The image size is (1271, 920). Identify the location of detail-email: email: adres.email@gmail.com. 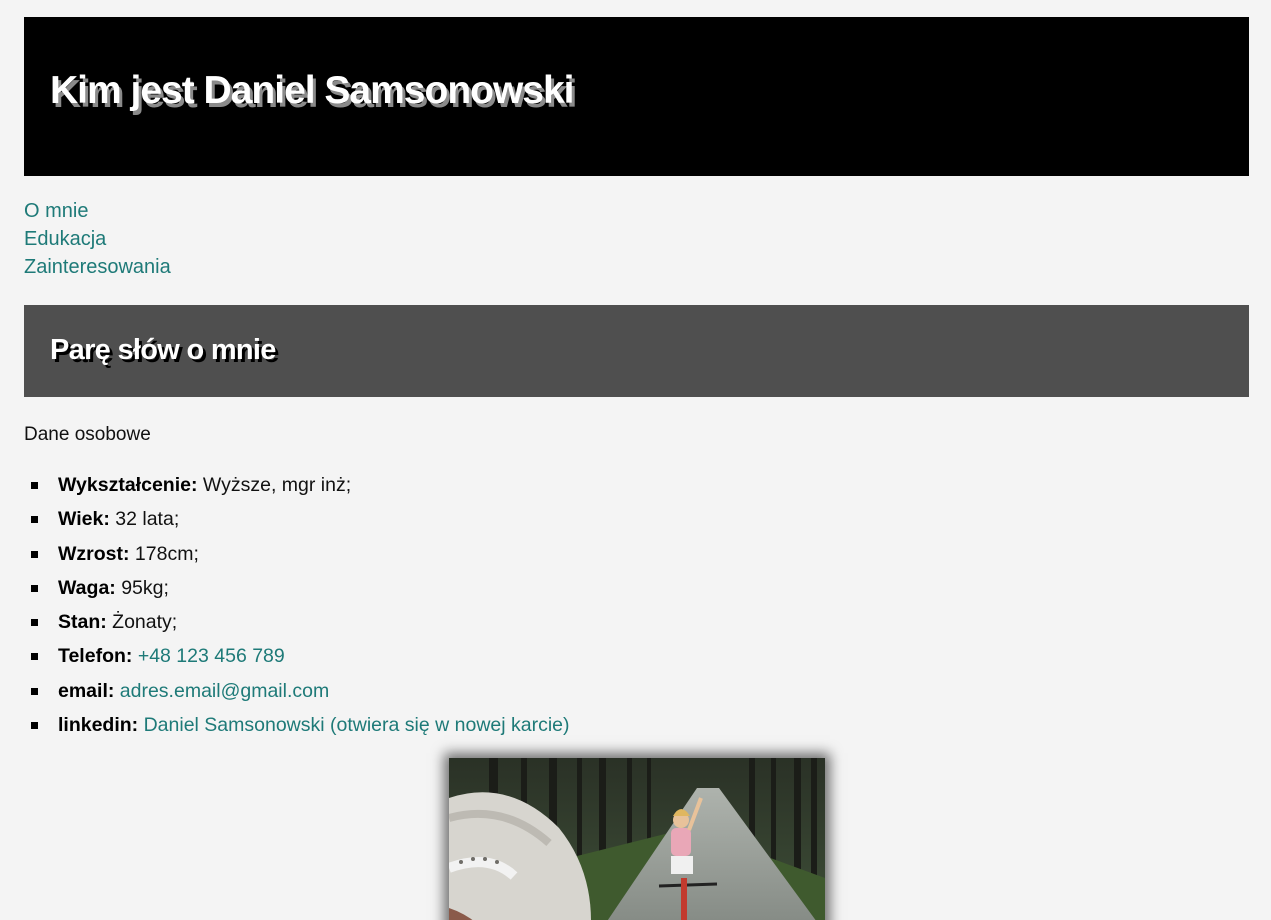
(297, 691).